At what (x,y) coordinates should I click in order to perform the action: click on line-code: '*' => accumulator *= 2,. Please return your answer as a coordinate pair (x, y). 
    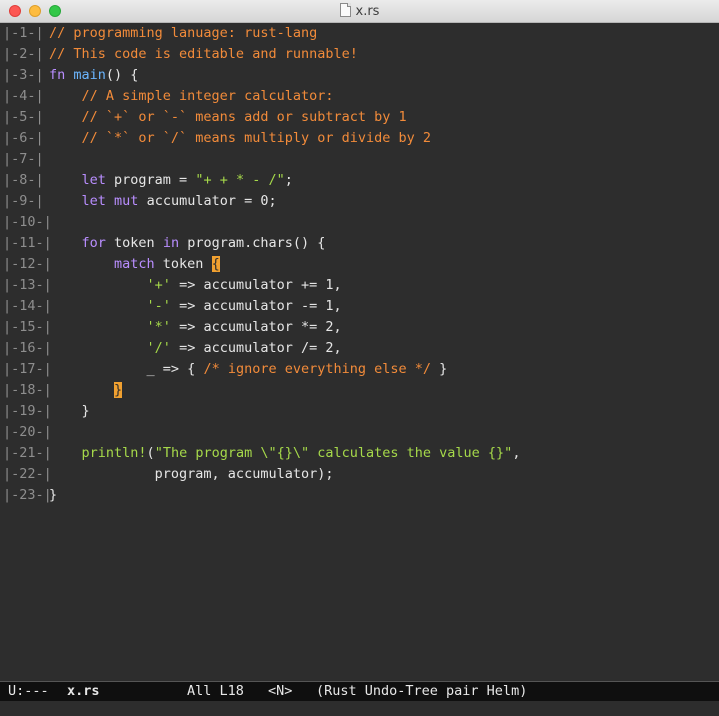
    Looking at the image, I should click on (195, 327).